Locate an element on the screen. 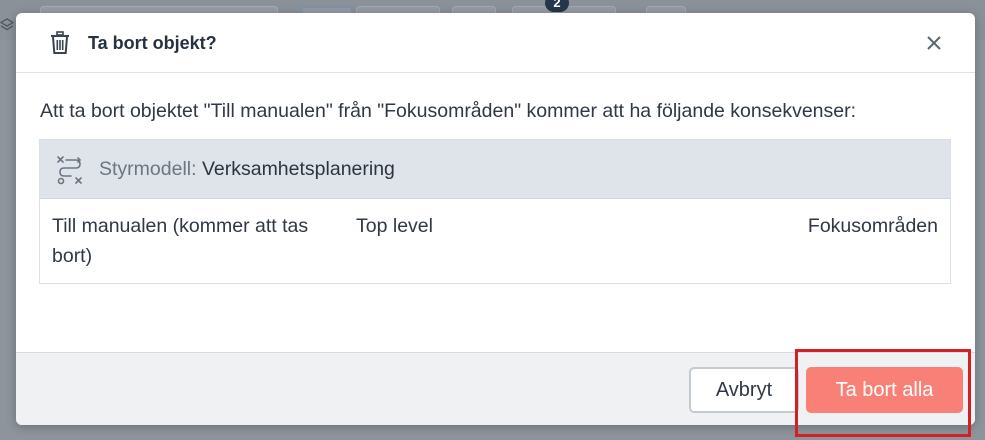  object-name-cell: Till manualen (kommer att tas bort) is located at coordinates (180, 241).